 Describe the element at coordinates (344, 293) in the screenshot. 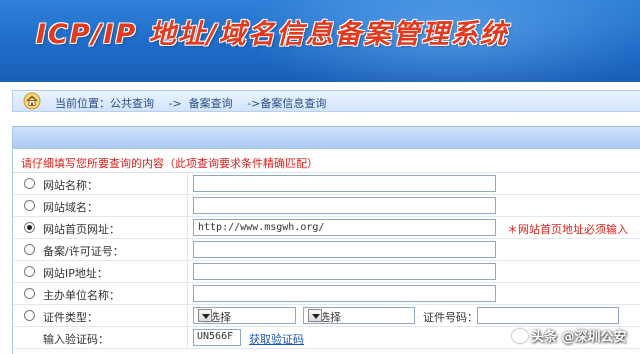

I see `organizer-name-input` at that location.